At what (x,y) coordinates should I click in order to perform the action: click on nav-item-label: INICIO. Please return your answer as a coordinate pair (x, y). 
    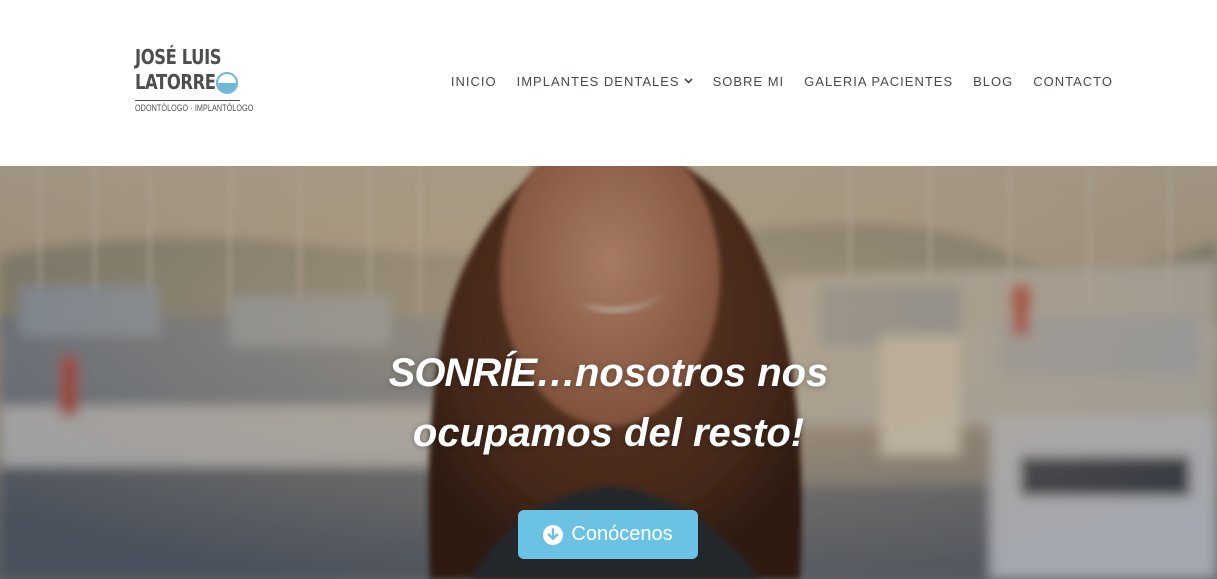
    Looking at the image, I should click on (473, 81).